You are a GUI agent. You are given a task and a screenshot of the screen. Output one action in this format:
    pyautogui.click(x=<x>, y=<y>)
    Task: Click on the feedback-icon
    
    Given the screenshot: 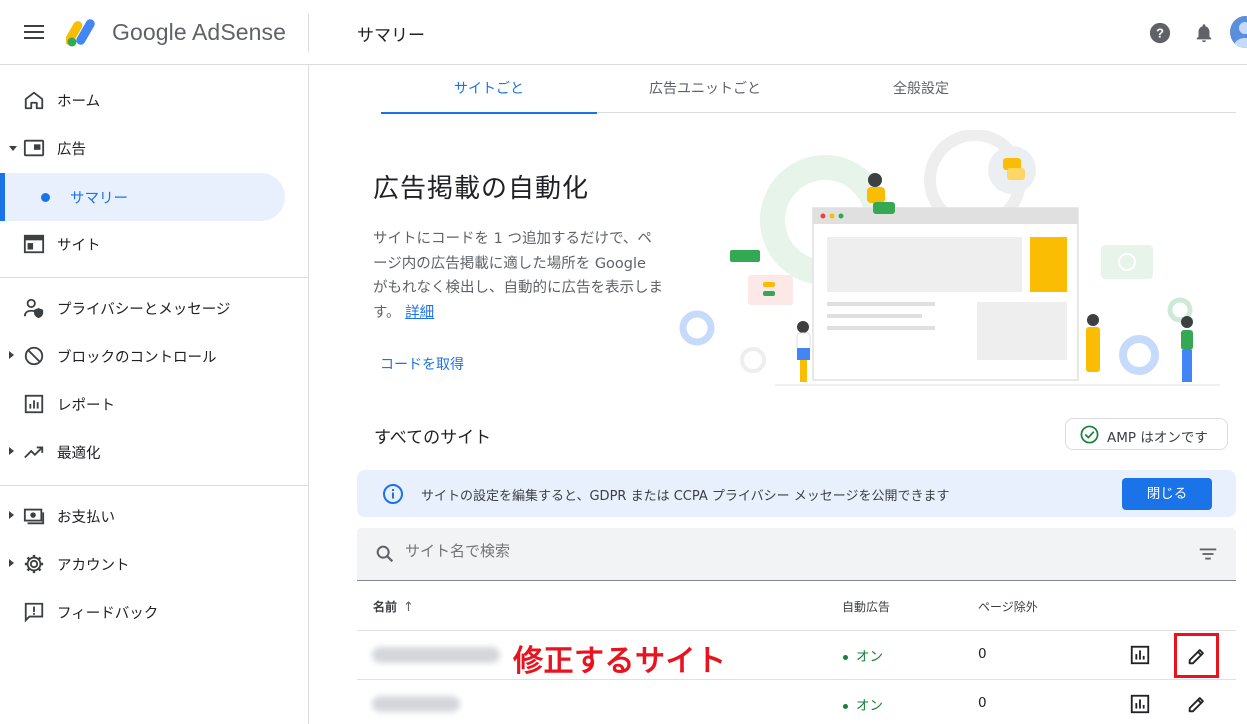 What is the action you would take?
    pyautogui.click(x=34, y=612)
    